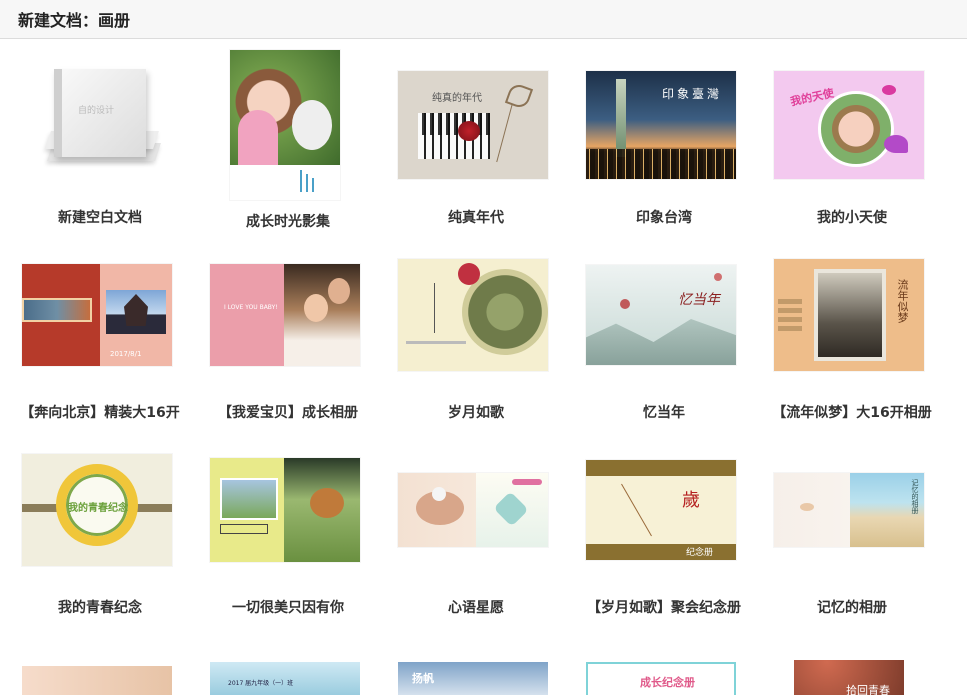 The height and width of the screenshot is (695, 967). What do you see at coordinates (473, 678) in the screenshot?
I see `album-tile-partial: 扬帆` at bounding box center [473, 678].